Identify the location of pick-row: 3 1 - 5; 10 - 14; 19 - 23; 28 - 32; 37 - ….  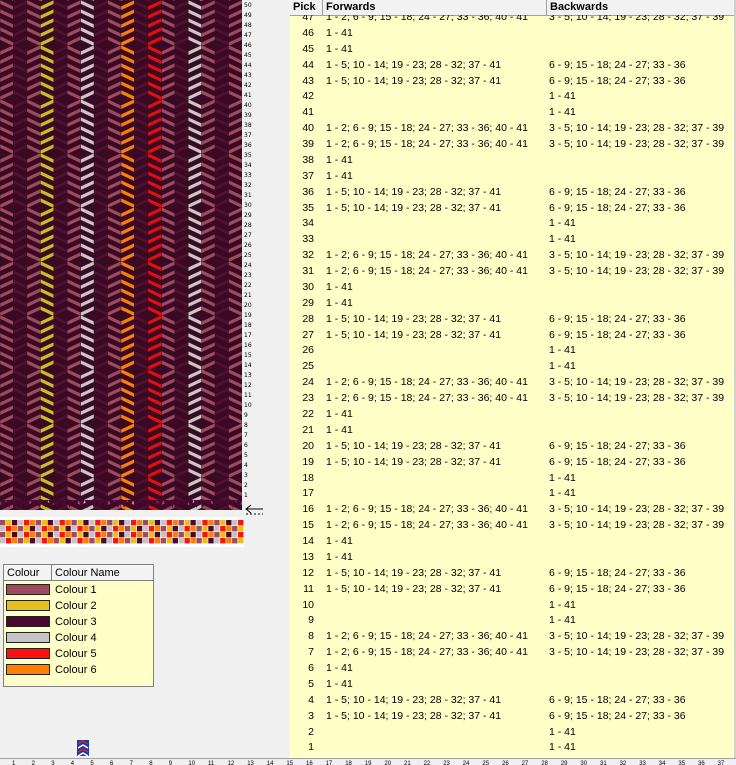
(513, 716).